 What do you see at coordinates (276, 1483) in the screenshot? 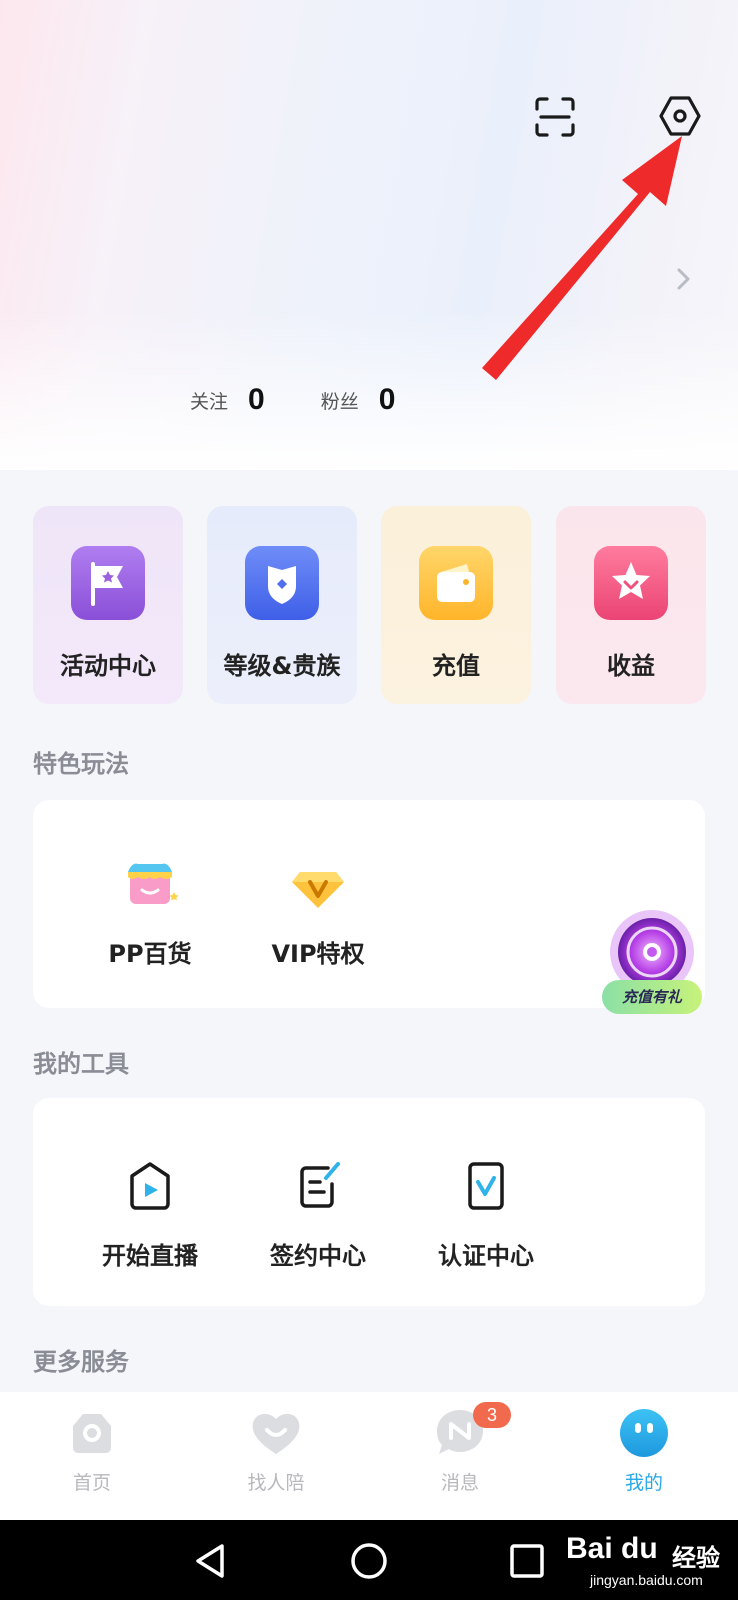
I see `tab-label: 找人陪` at bounding box center [276, 1483].